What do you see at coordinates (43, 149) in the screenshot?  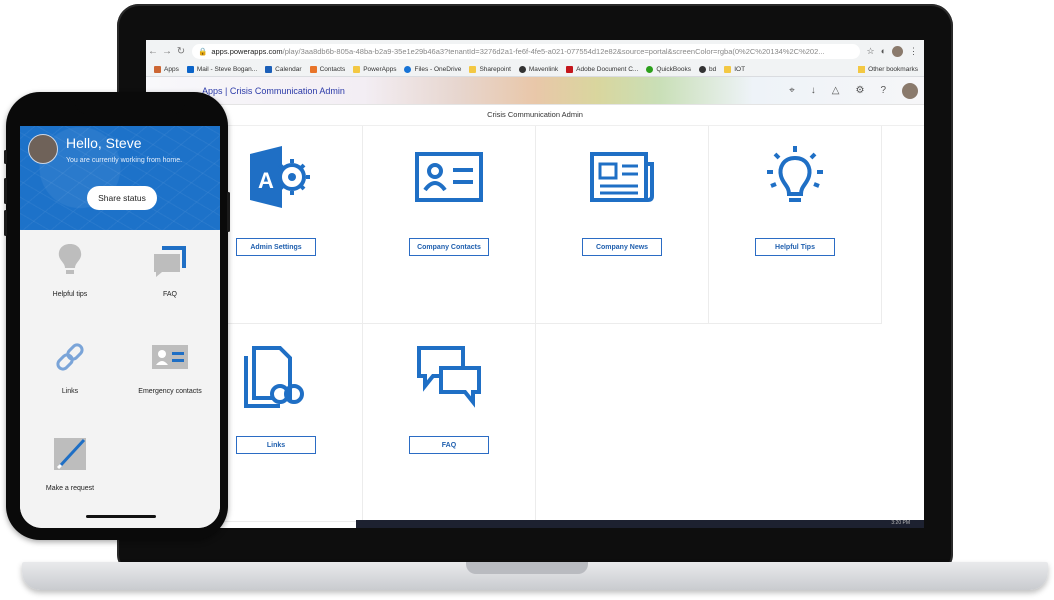 I see `avatar` at bounding box center [43, 149].